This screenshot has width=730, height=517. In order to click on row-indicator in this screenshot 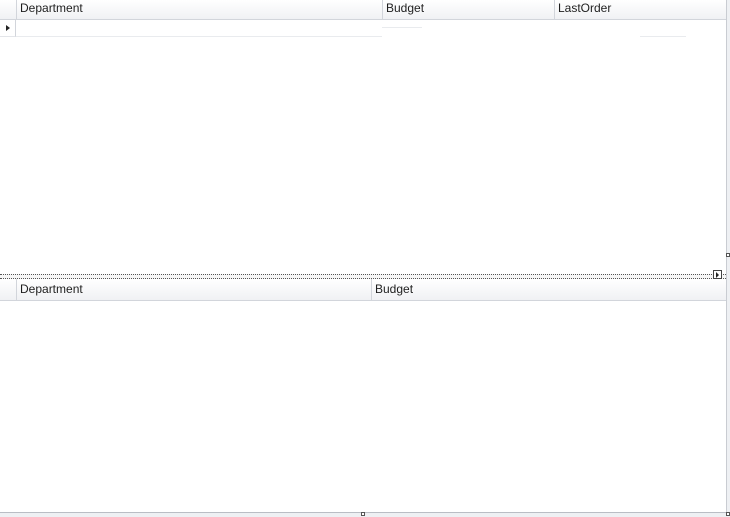, I will do `click(8, 28)`.